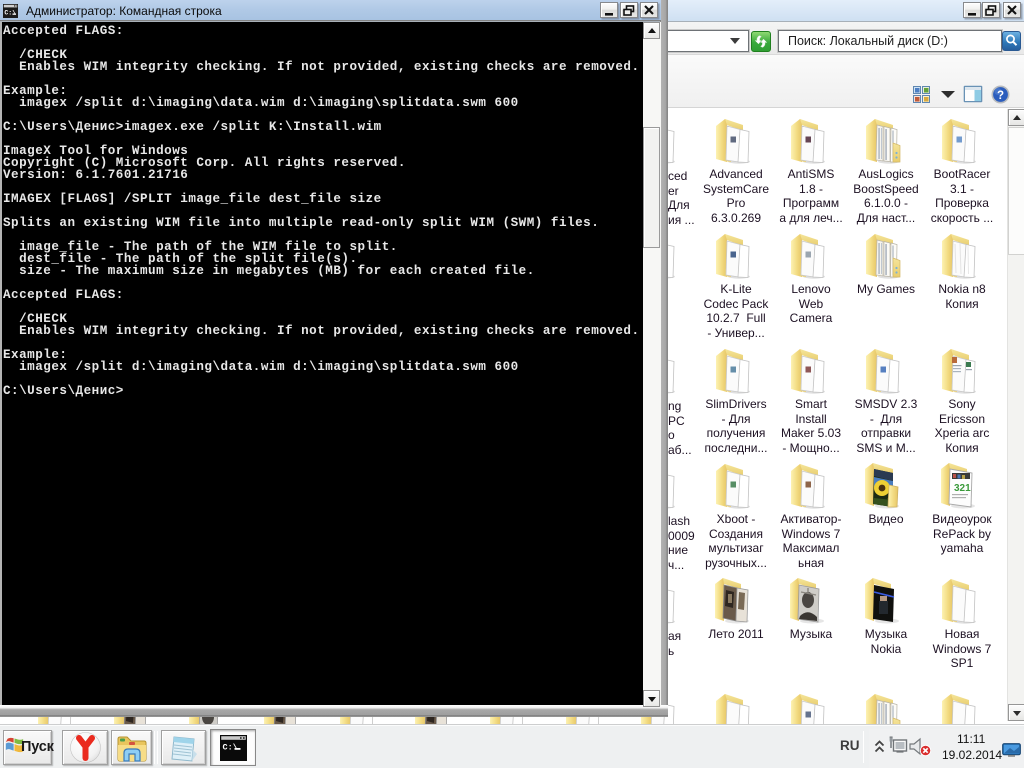  What do you see at coordinates (962, 488) in the screenshot?
I see `svg-text: 321` at bounding box center [962, 488].